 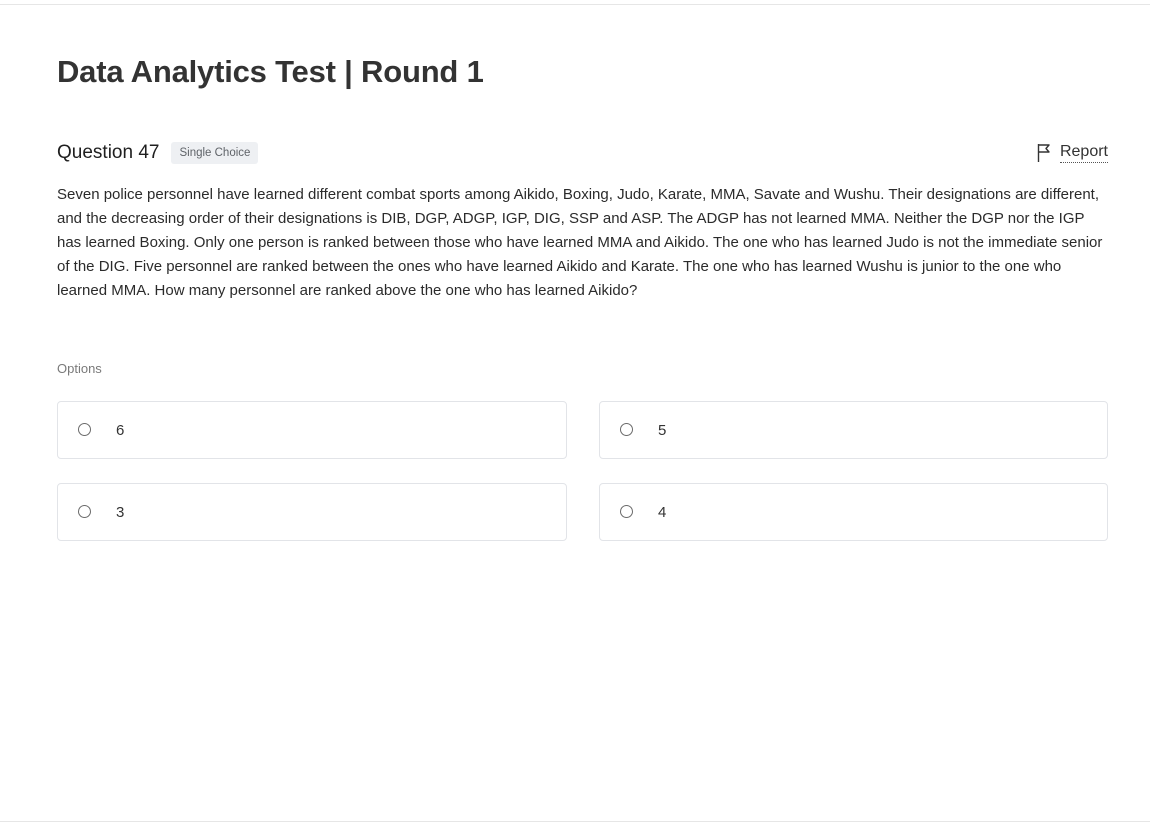 What do you see at coordinates (312, 430) in the screenshot?
I see `option-card: 6` at bounding box center [312, 430].